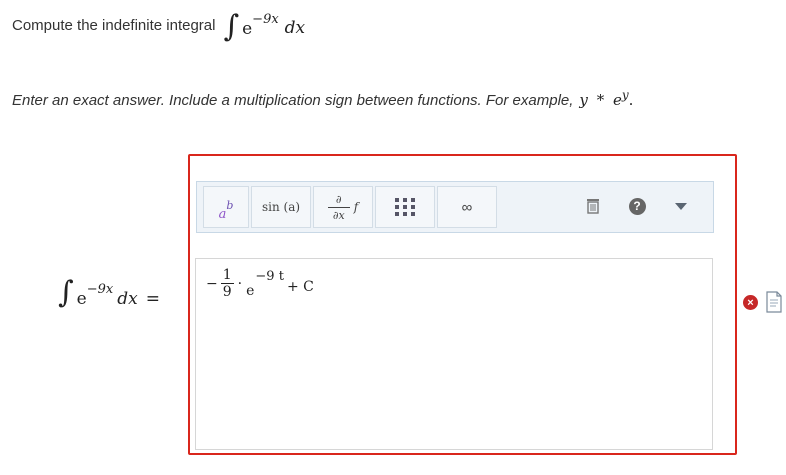 This screenshot has height=475, width=786. What do you see at coordinates (338, 199) in the screenshot?
I see `deriv-num: ∂` at bounding box center [338, 199].